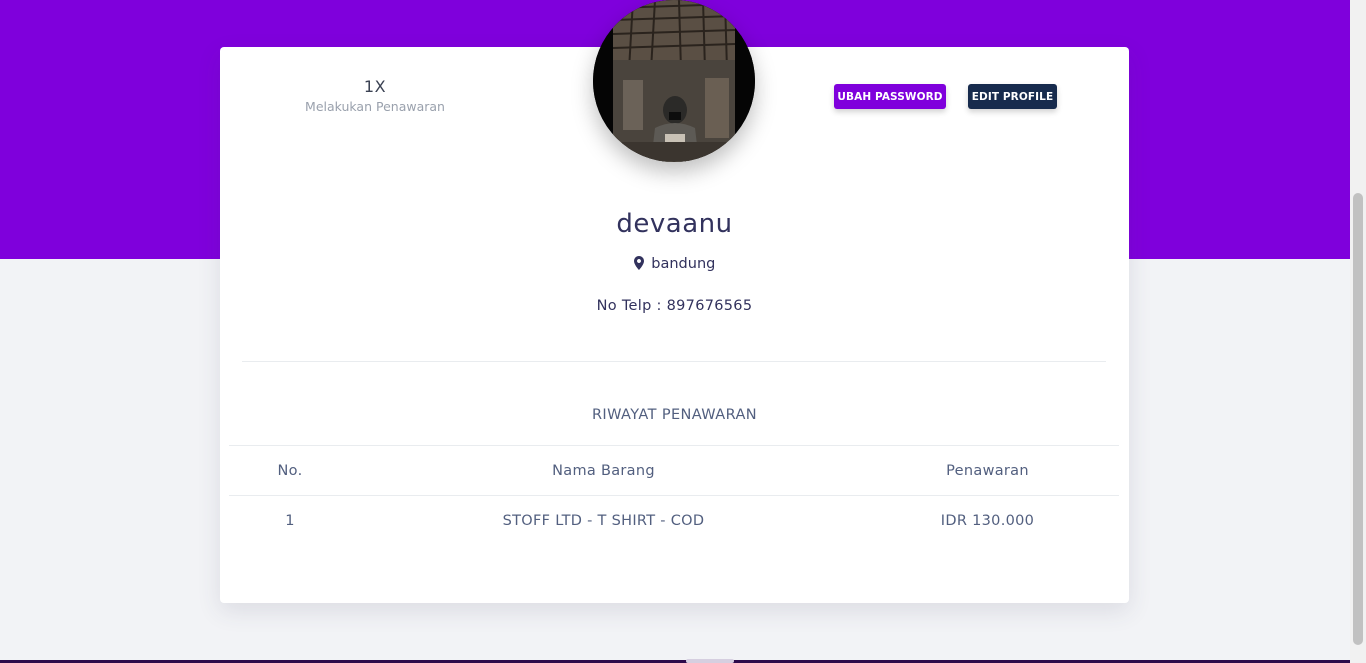  I want to click on profile-username: devaanu, so click(674, 224).